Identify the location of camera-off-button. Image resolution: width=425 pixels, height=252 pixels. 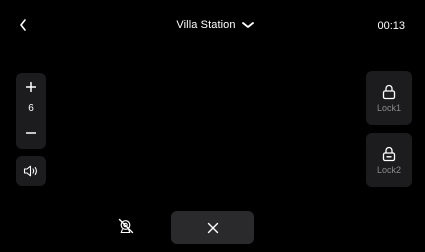
(126, 226).